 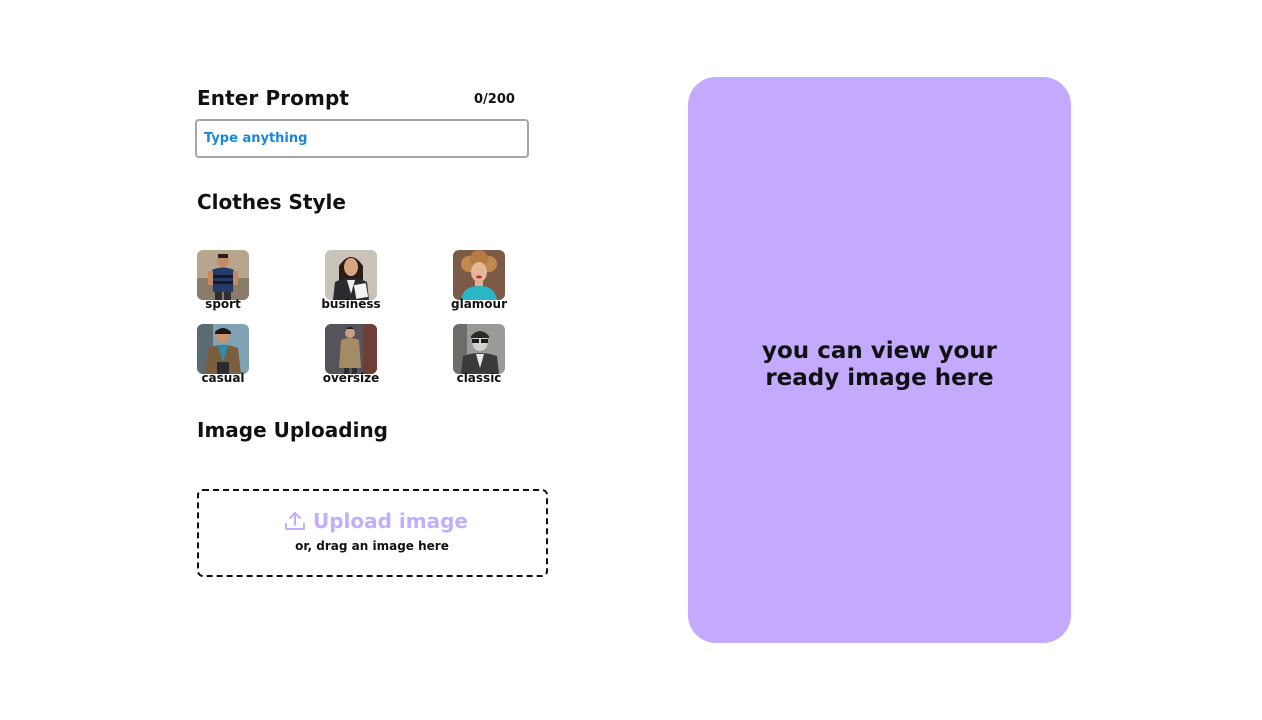 What do you see at coordinates (351, 275) in the screenshot?
I see `business-style-photo` at bounding box center [351, 275].